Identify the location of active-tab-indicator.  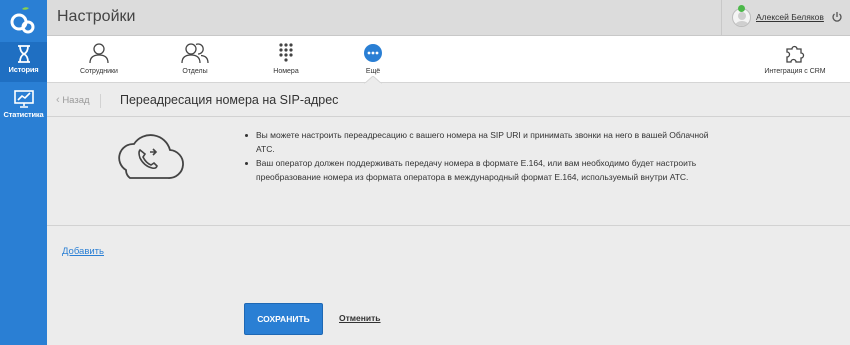
(373, 80).